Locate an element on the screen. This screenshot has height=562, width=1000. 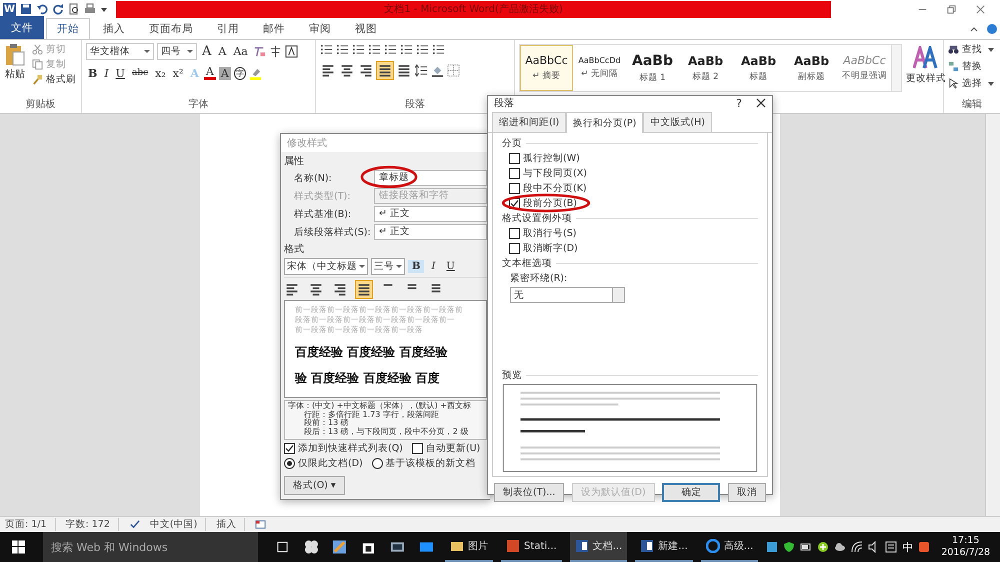
plus-circle-icon is located at coordinates (823, 547).